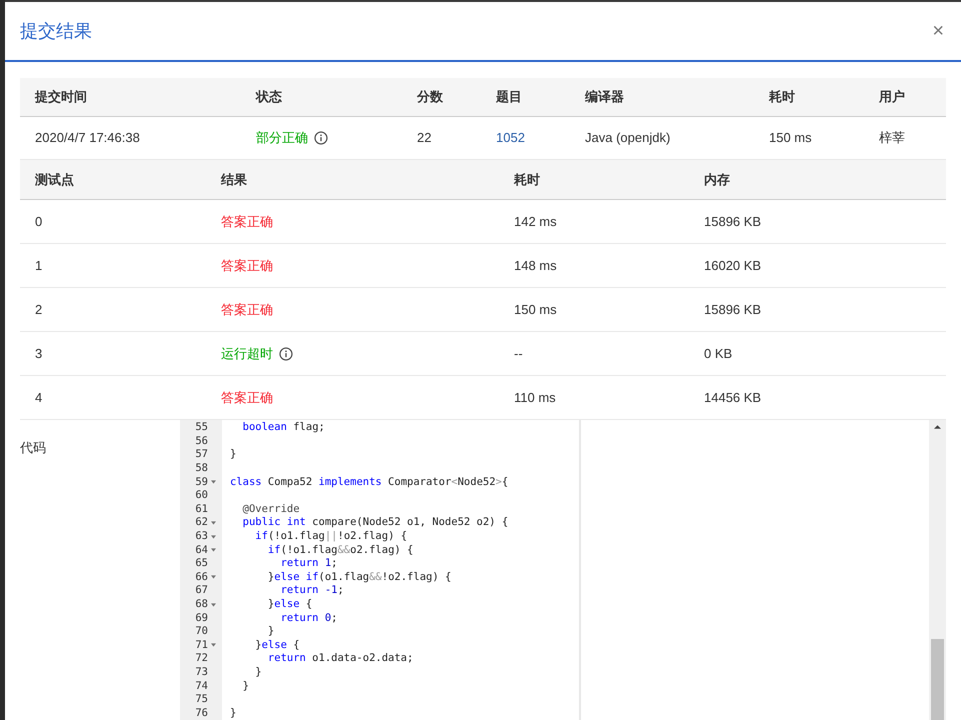  Describe the element at coordinates (201, 713) in the screenshot. I see `line-number: 76` at that location.